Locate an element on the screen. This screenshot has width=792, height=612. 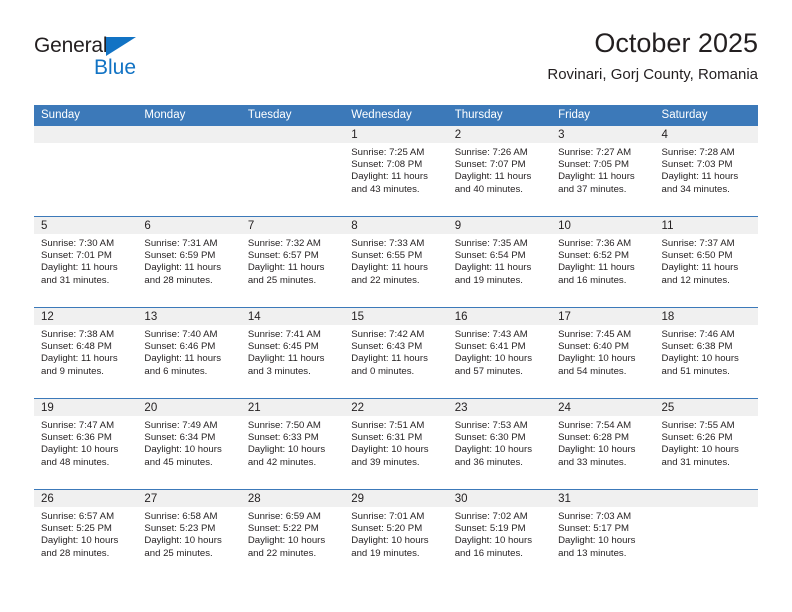
daylight-text: and 48 minutes. is located at coordinates (75, 462).